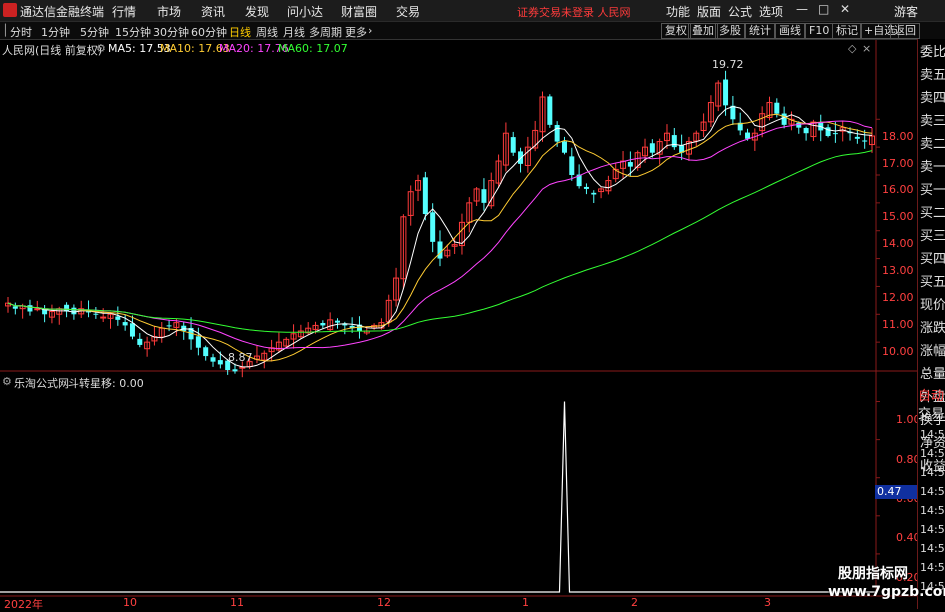  I want to click on high-price-label: 19.72, so click(728, 64).